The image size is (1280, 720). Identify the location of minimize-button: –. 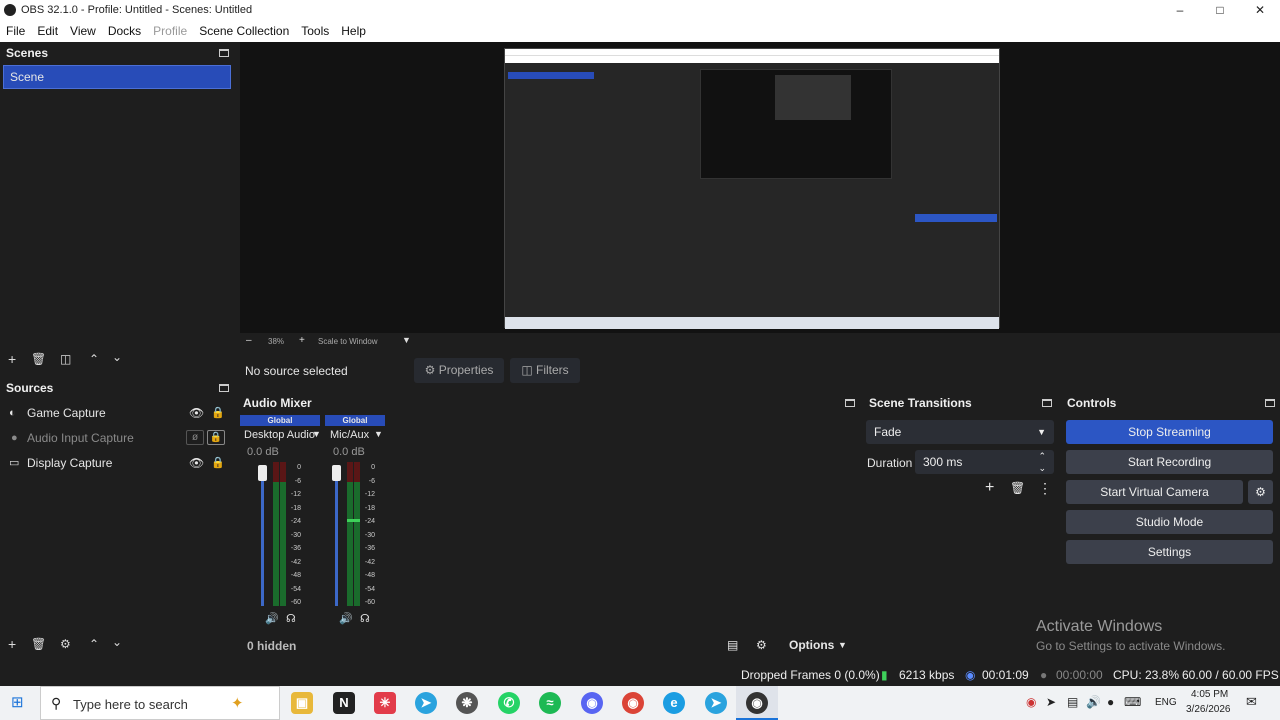
(1180, 10).